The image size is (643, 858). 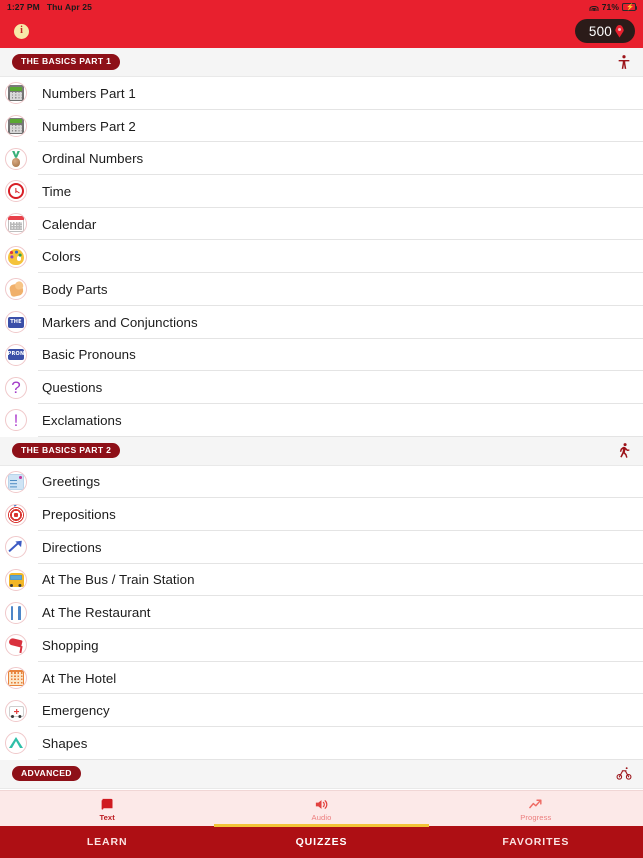 What do you see at coordinates (321, 743) in the screenshot?
I see `lesson-row: Shapes` at bounding box center [321, 743].